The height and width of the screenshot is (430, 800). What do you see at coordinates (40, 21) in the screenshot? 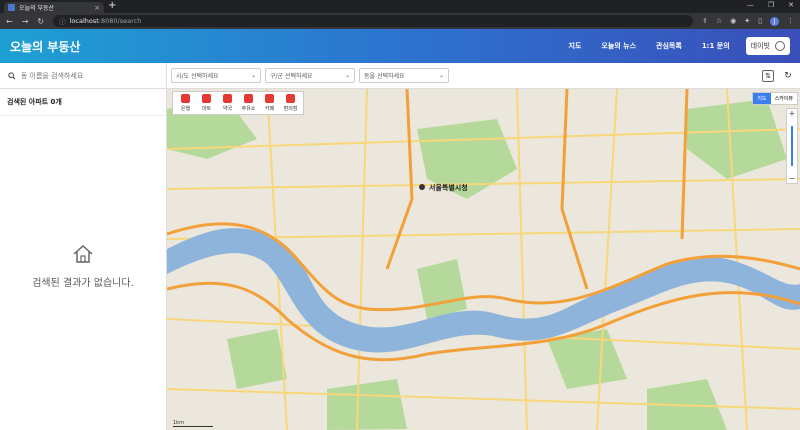
I see `reload-icon: ↻` at bounding box center [40, 21].